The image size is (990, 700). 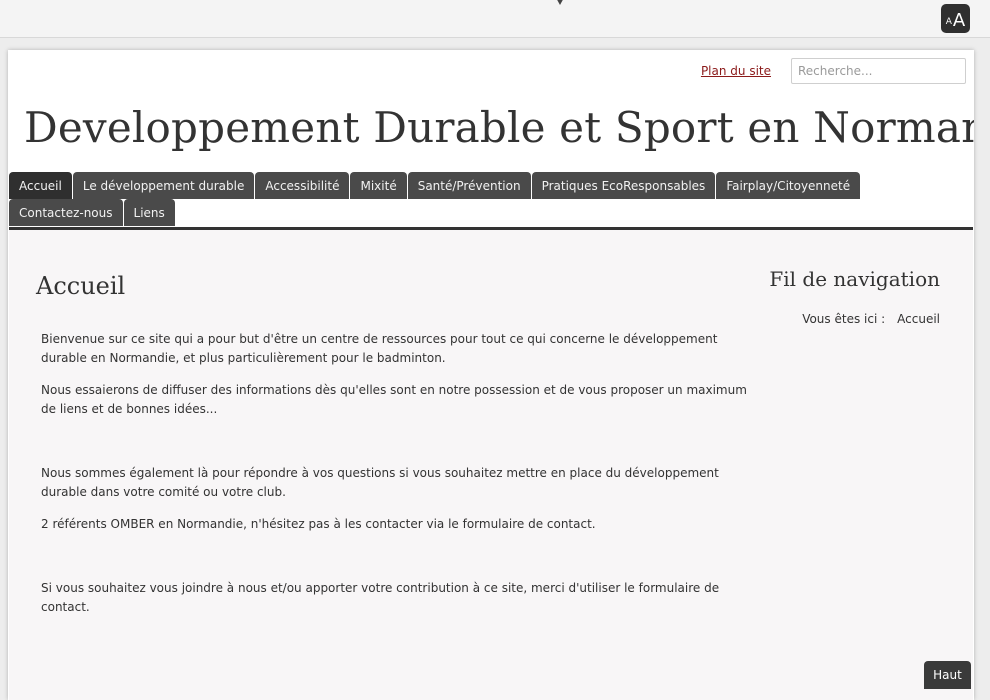 I want to click on breadcrumb-prefix: Vous êtes ici :, so click(x=844, y=319).